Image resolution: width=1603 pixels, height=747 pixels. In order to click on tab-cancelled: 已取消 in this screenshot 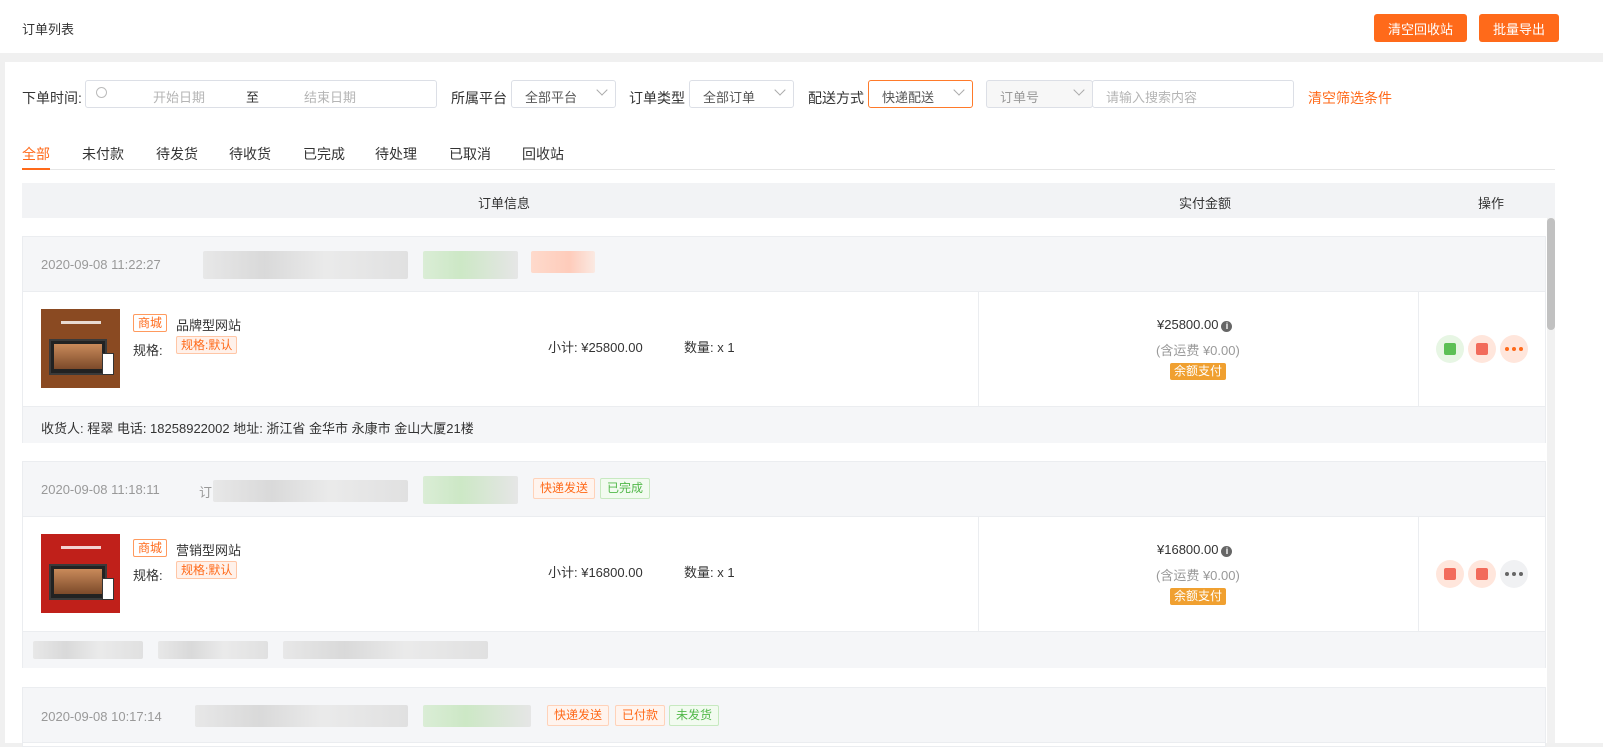, I will do `click(470, 154)`.